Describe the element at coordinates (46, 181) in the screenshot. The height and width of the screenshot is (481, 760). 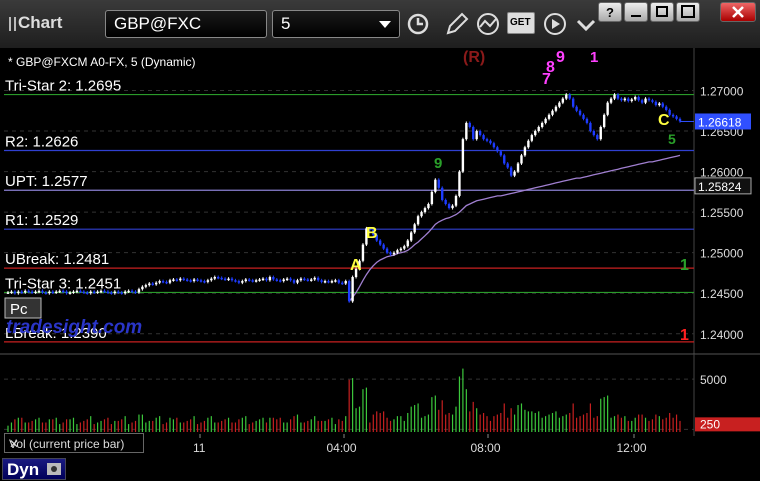
I see `level-label: UPT: 1.2577` at that location.